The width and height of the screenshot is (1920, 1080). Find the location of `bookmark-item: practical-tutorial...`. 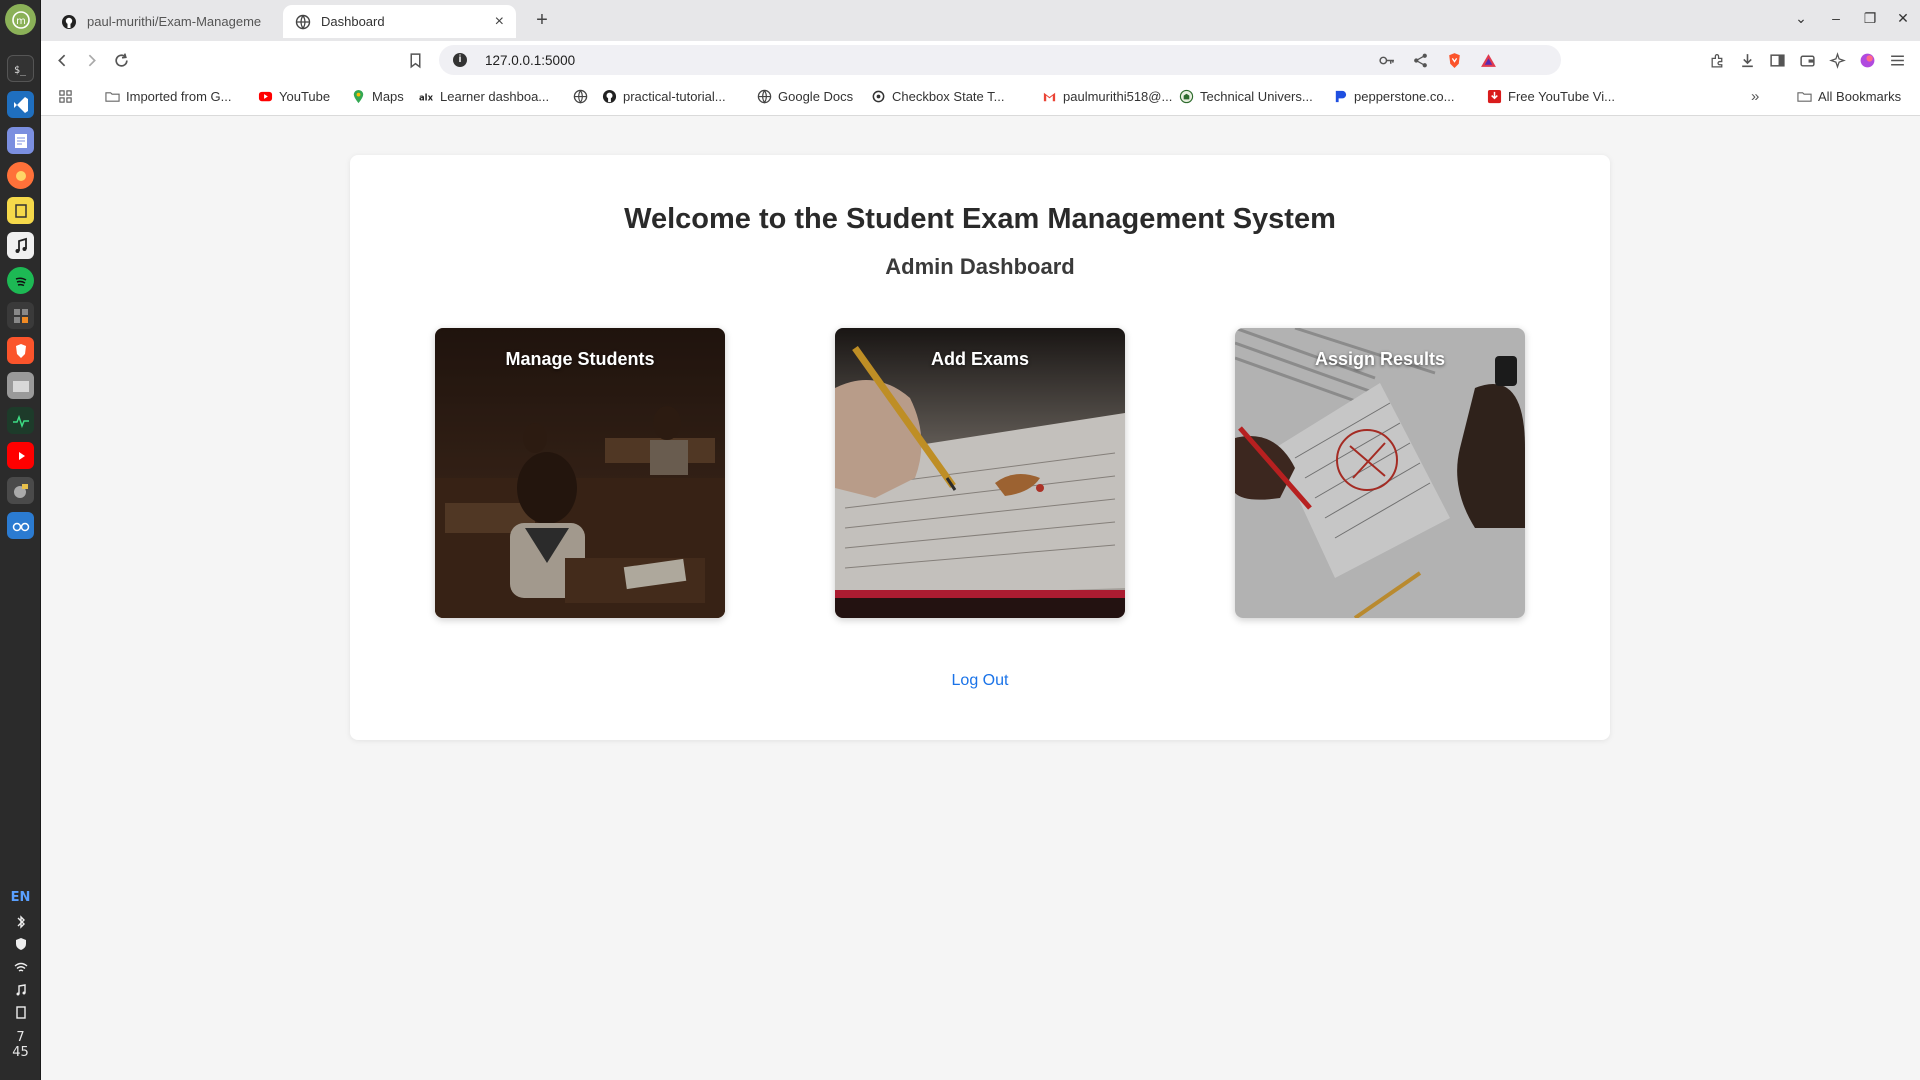

bookmark-item: practical-tutorial... is located at coordinates (663, 96).